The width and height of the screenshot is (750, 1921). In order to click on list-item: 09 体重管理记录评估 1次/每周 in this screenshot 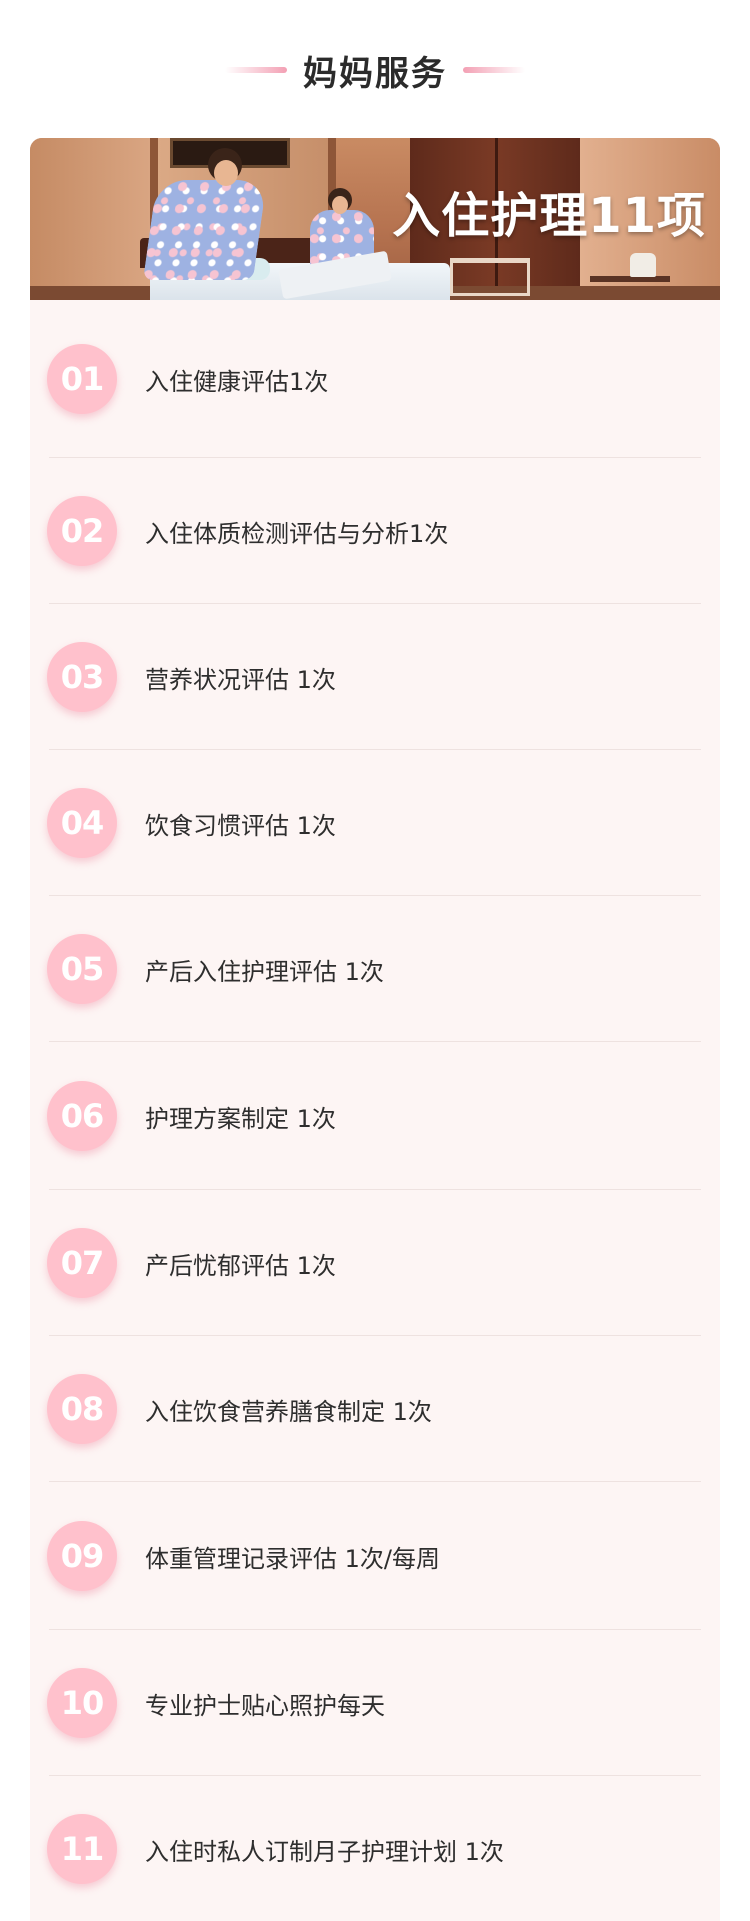, I will do `click(375, 1556)`.